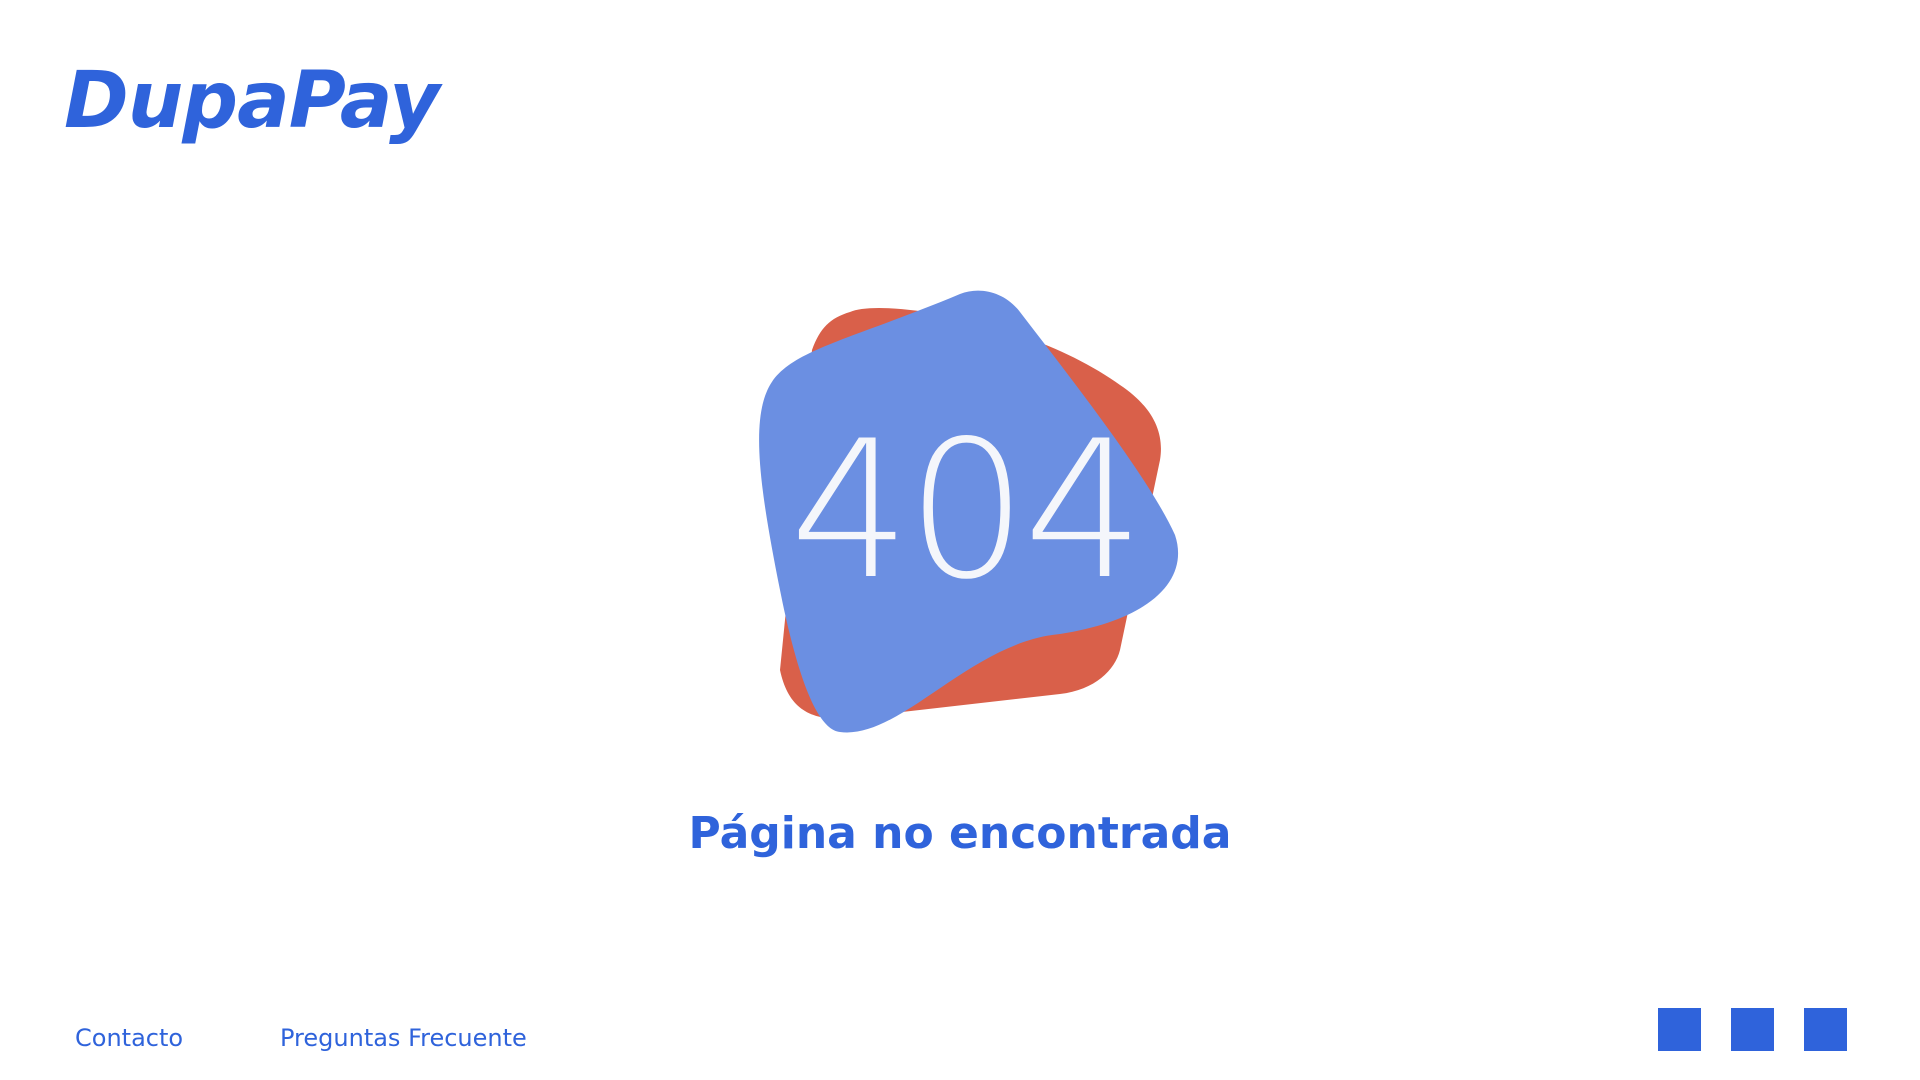  What do you see at coordinates (403, 1038) in the screenshot?
I see `footer-link-preguntas-frecuentes: Preguntas Frecuente` at bounding box center [403, 1038].